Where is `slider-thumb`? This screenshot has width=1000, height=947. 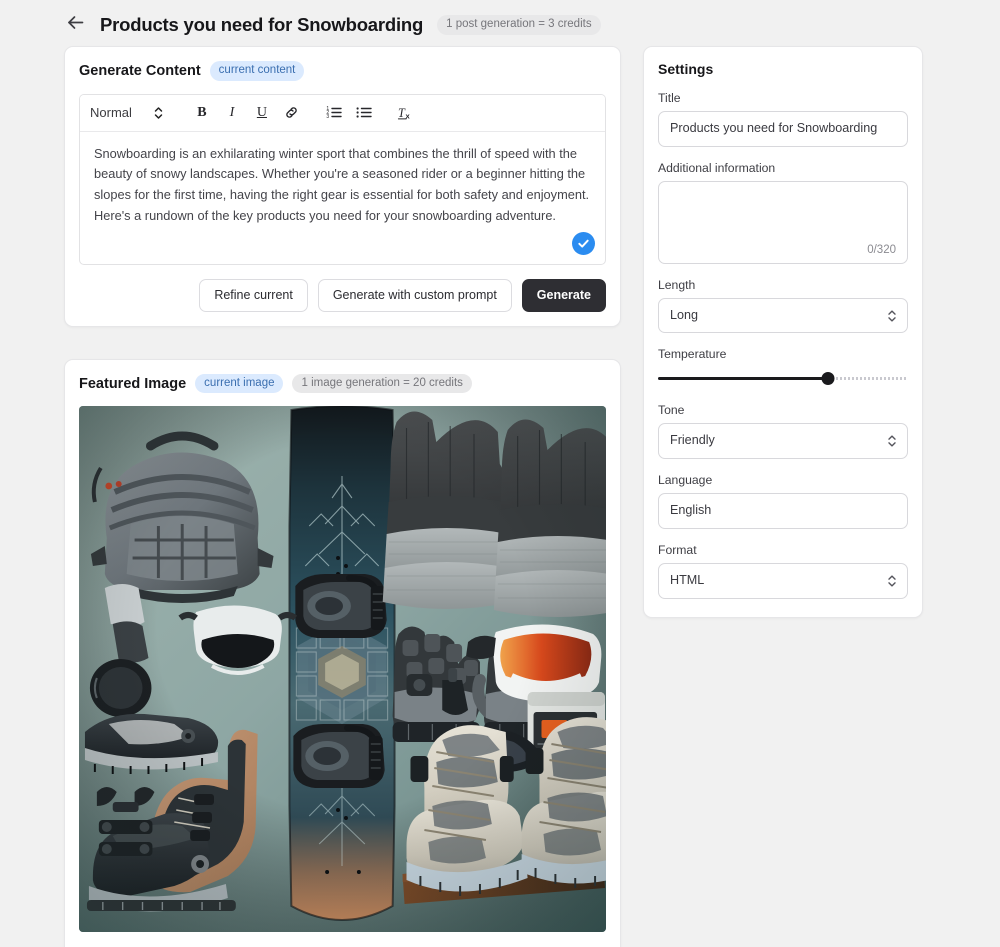
slider-thumb is located at coordinates (828, 378).